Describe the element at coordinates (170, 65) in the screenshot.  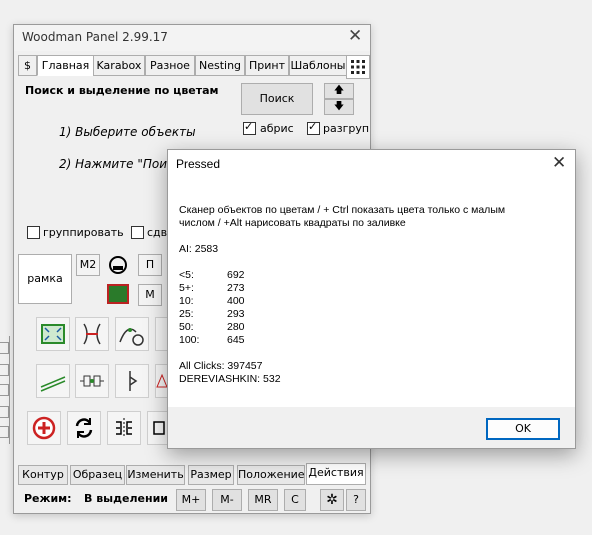
I see `tab-misc: Разное` at that location.